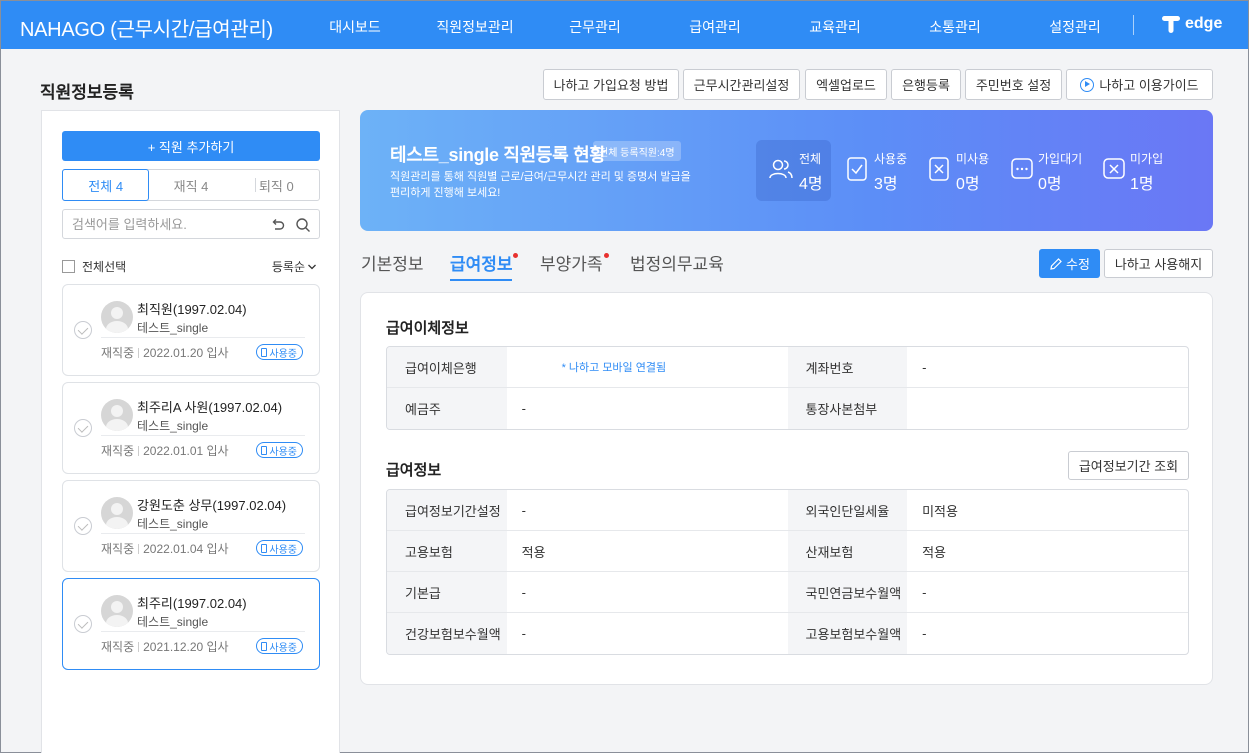  What do you see at coordinates (1128, 465) in the screenshot?
I see `salary-period-lookup-button: 급여정보기간 조회` at bounding box center [1128, 465].